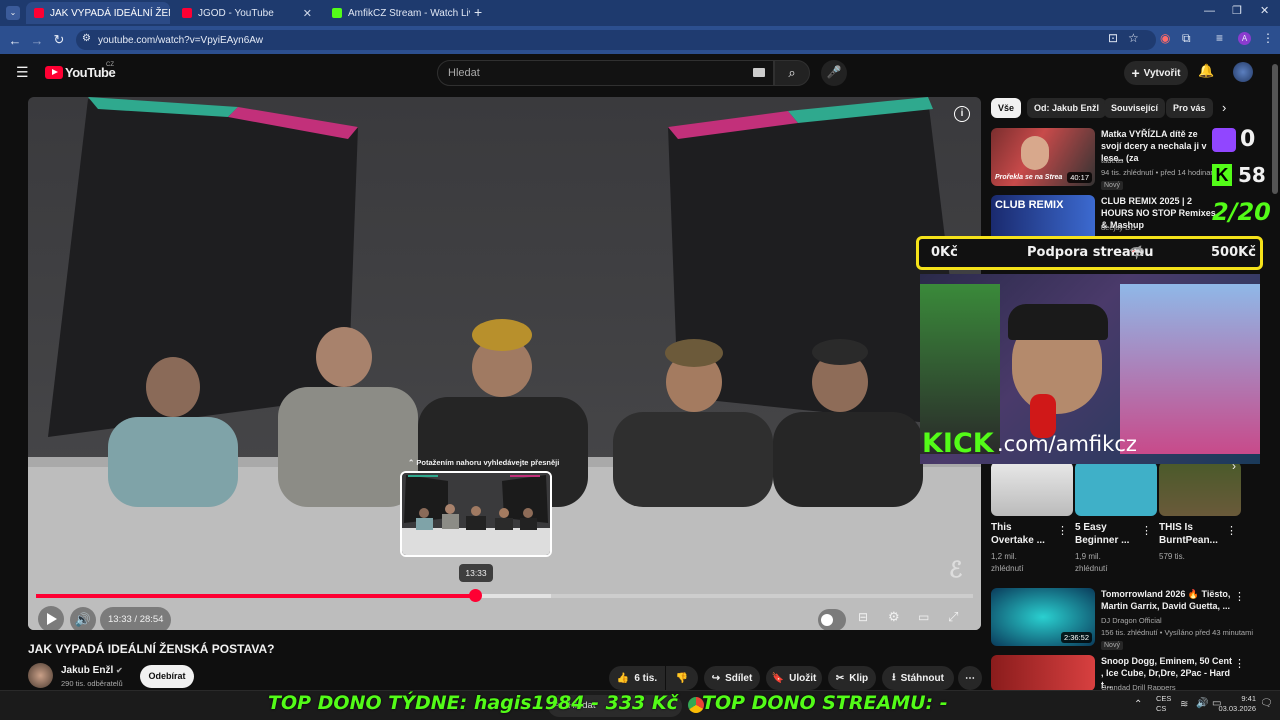 This screenshot has height=720, width=1280. I want to click on extension-icon: ◉, so click(1165, 38).